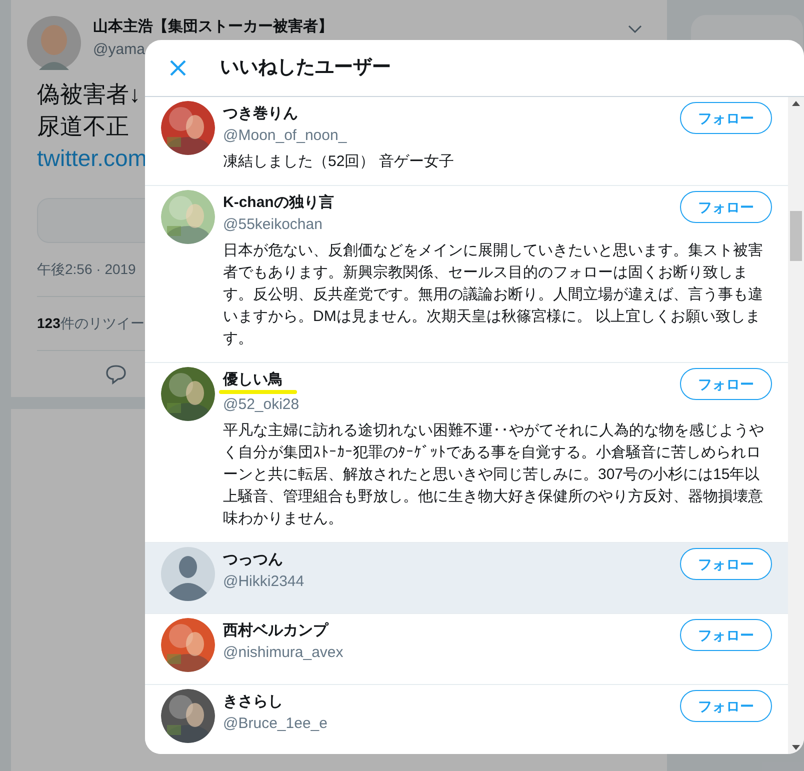 The width and height of the screenshot is (804, 771). I want to click on tweet-timestamp: 午後2:56 · 2019, so click(86, 269).